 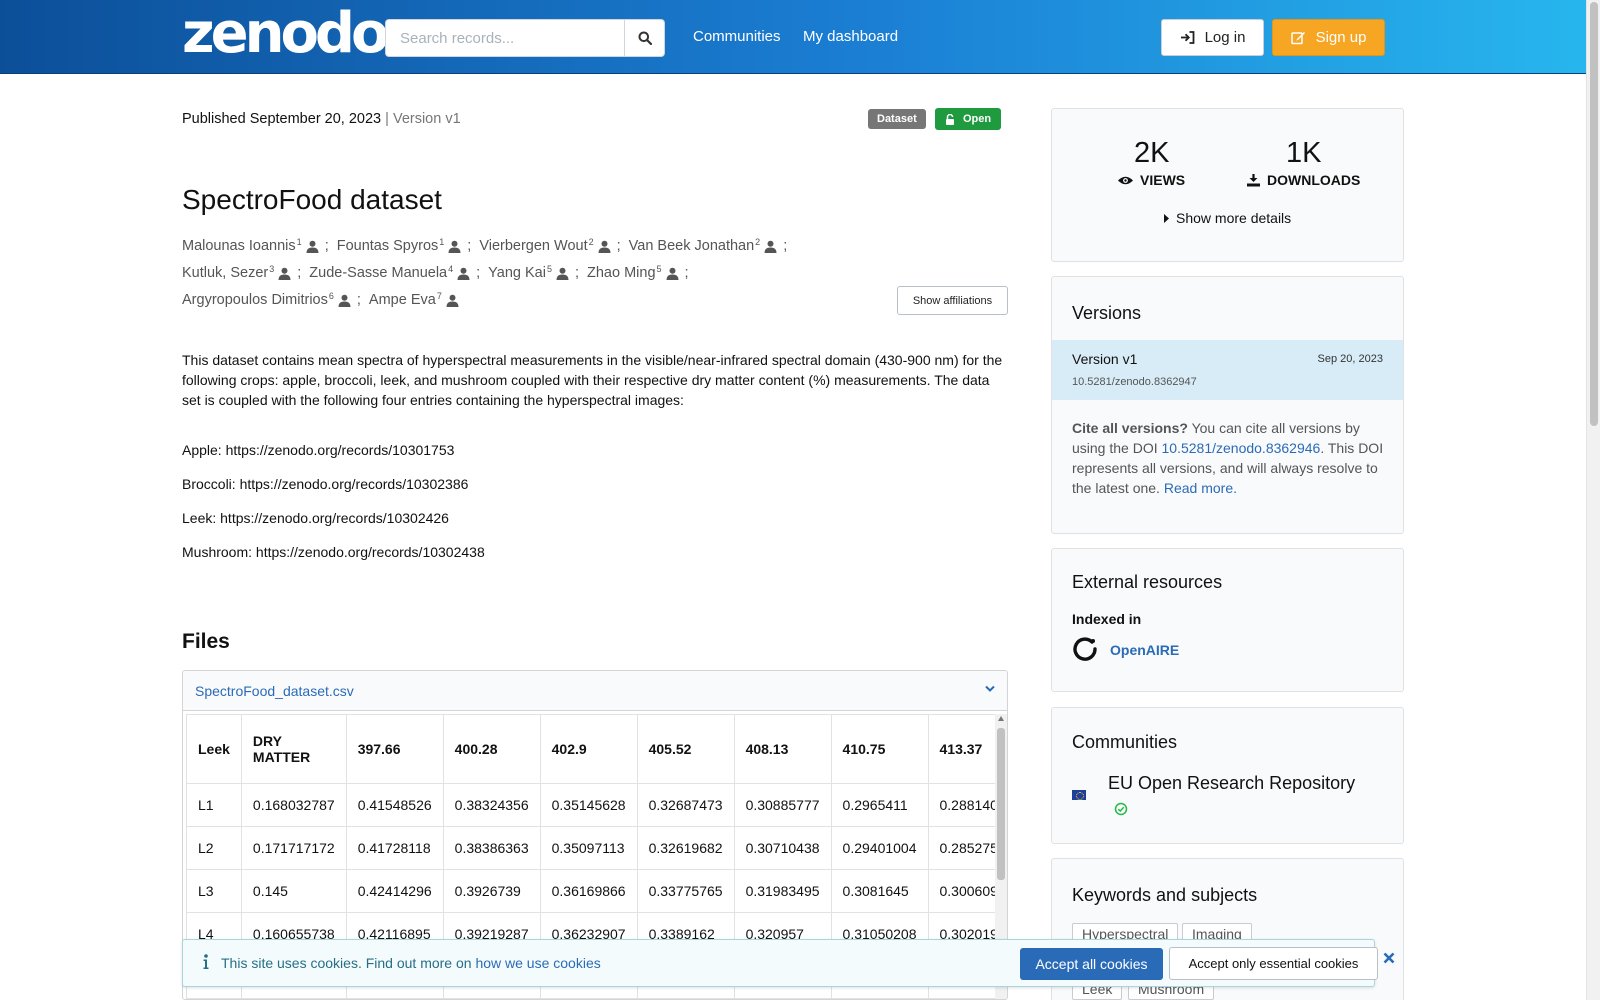 I want to click on login-button: Log in, so click(x=1212, y=37).